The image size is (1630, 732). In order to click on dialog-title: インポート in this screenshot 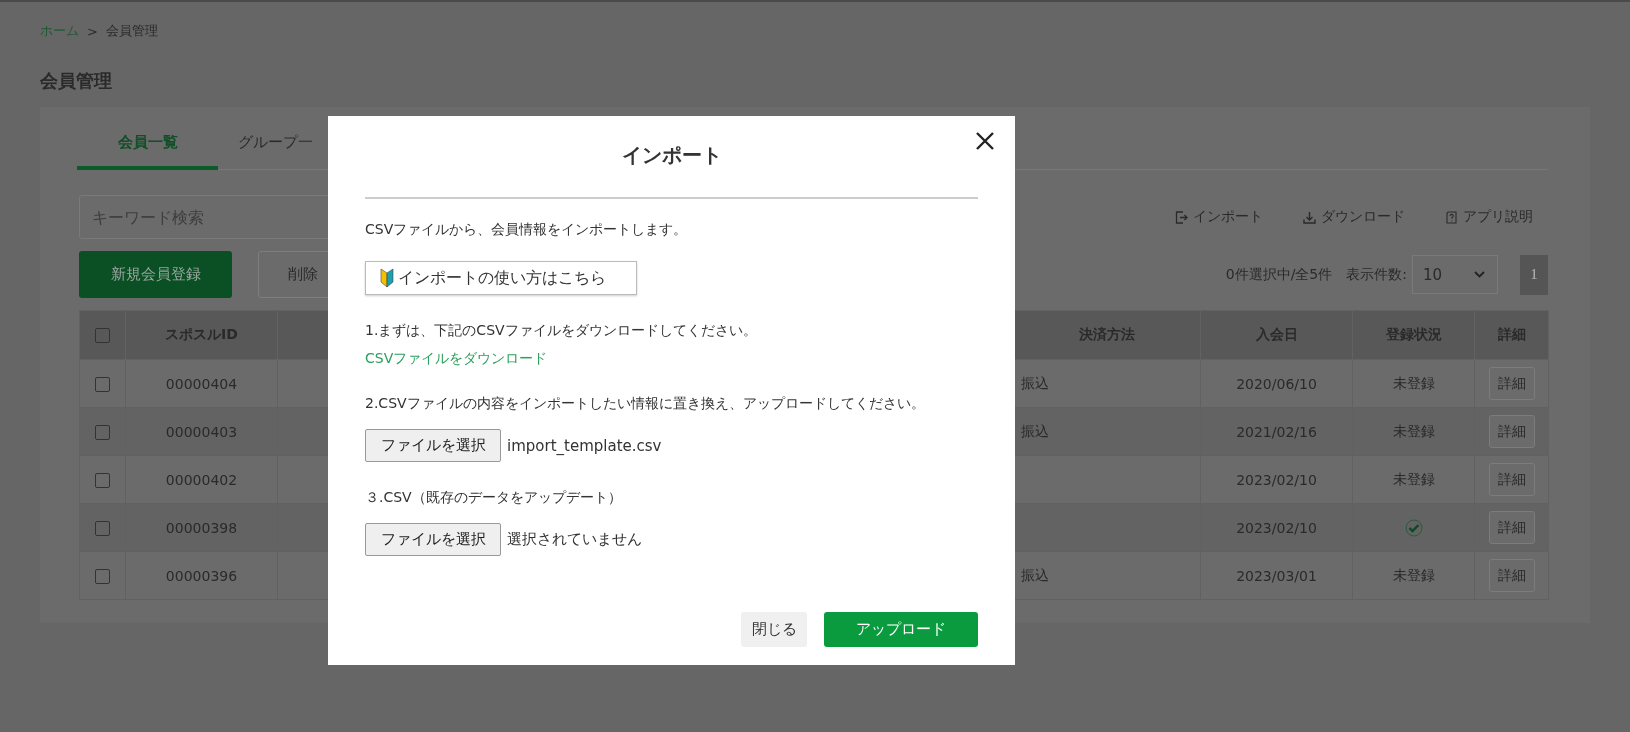, I will do `click(671, 155)`.